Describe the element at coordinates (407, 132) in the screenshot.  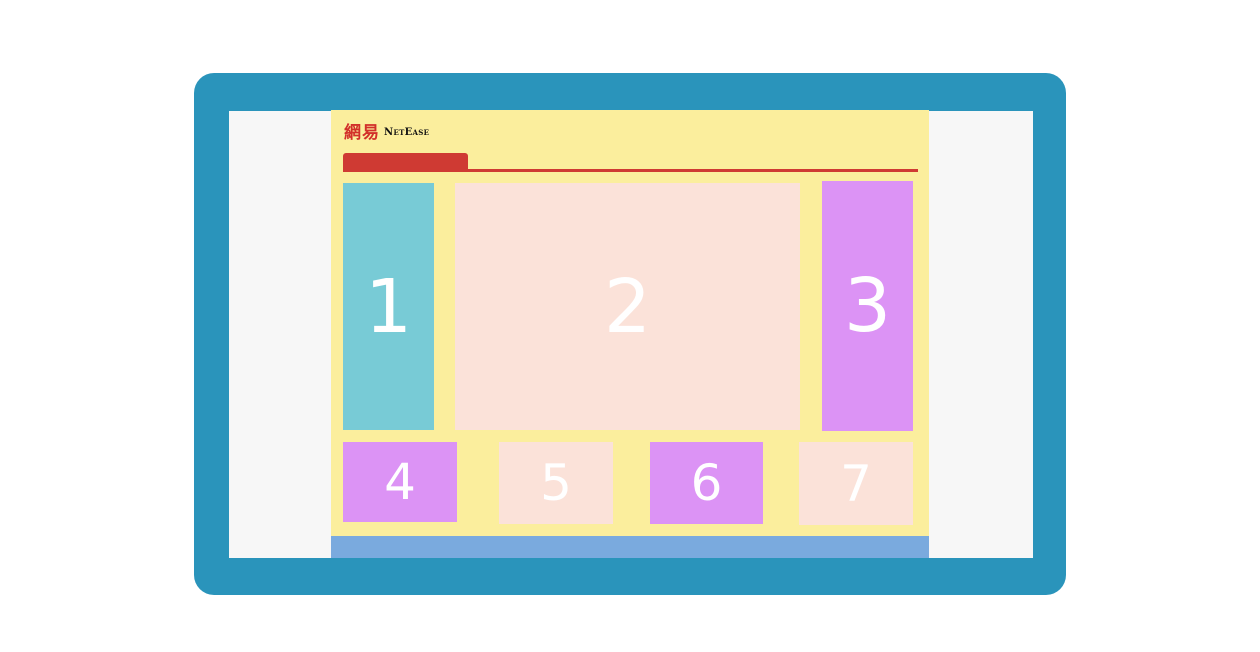
I see `logo-text: NetEase` at that location.